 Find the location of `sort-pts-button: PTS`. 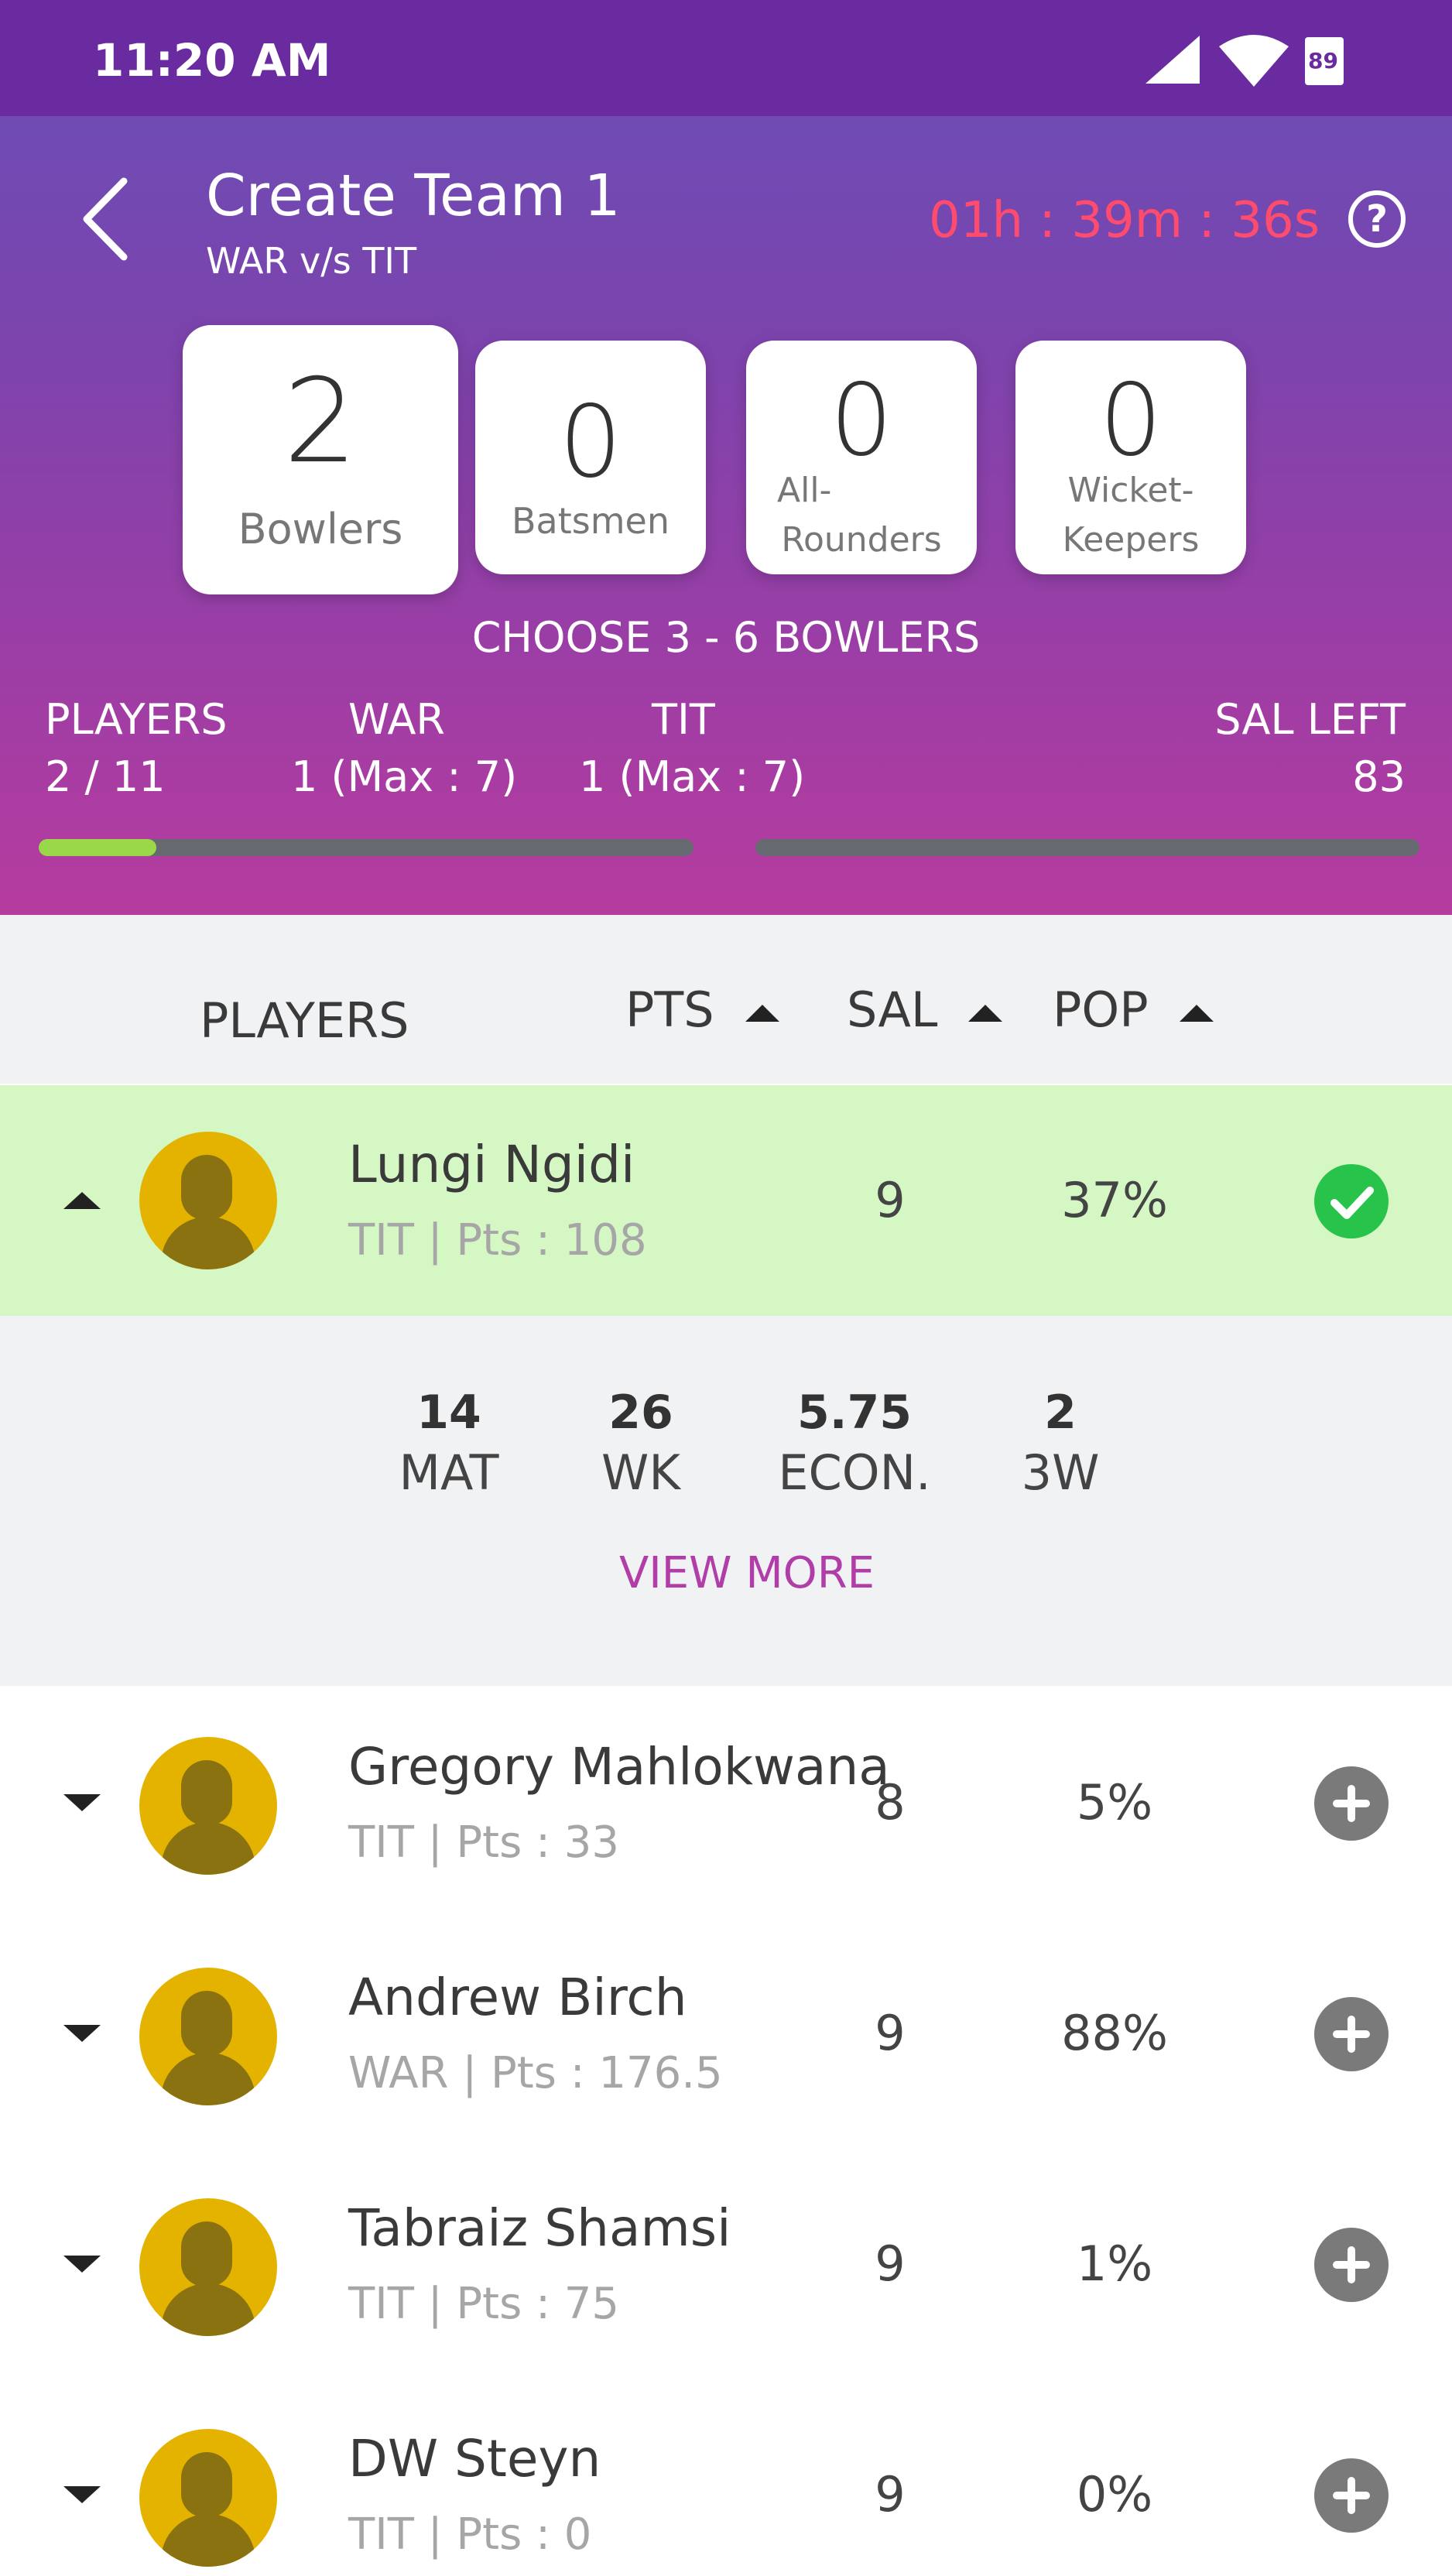

sort-pts-button: PTS is located at coordinates (702, 1010).